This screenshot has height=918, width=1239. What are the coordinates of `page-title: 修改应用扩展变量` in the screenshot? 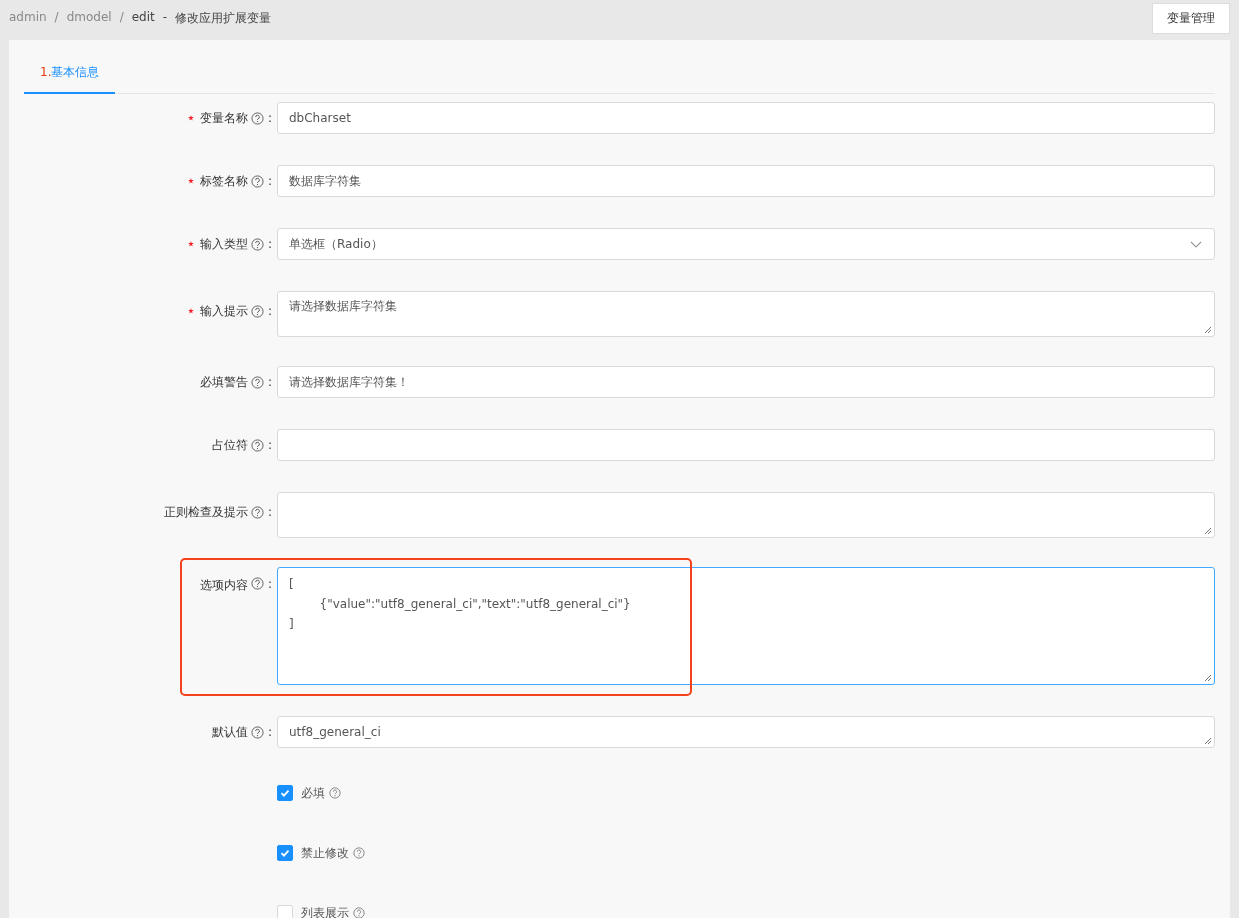 It's located at (223, 18).